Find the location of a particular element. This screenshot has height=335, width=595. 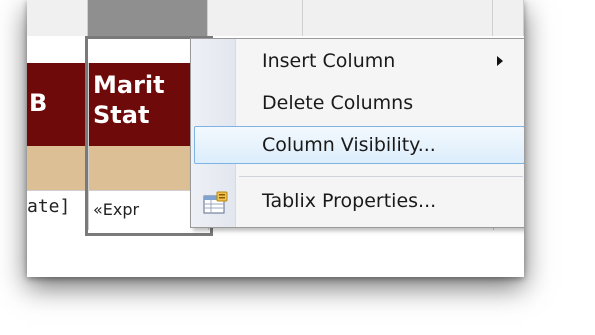

submenu-arrow-icon is located at coordinates (500, 61).